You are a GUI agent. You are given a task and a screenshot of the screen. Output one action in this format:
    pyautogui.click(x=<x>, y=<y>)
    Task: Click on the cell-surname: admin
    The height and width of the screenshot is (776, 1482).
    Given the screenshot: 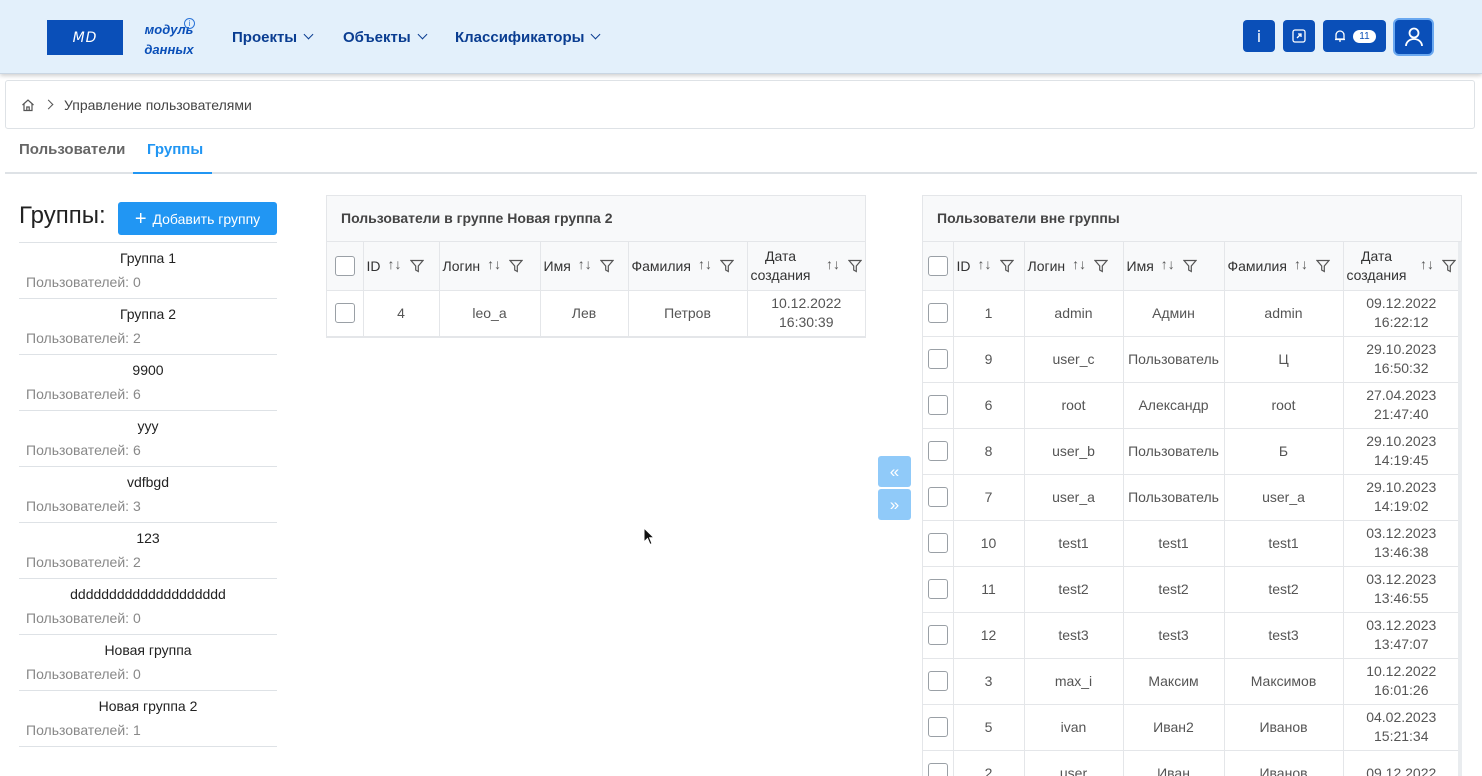 What is the action you would take?
    pyautogui.click(x=1284, y=313)
    